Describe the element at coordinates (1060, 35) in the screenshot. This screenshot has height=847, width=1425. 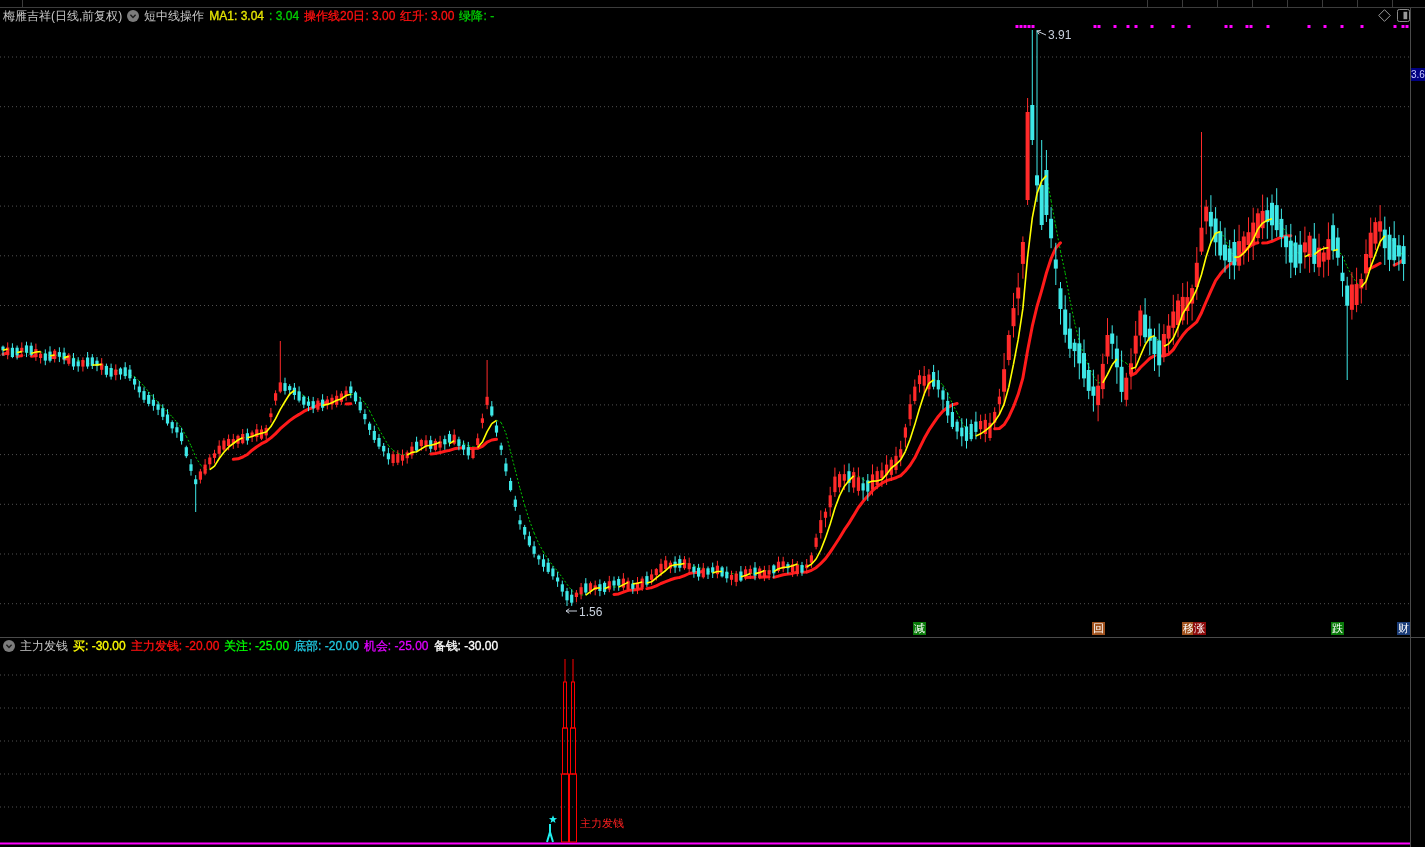
I see `high-price-label: 3.91` at that location.